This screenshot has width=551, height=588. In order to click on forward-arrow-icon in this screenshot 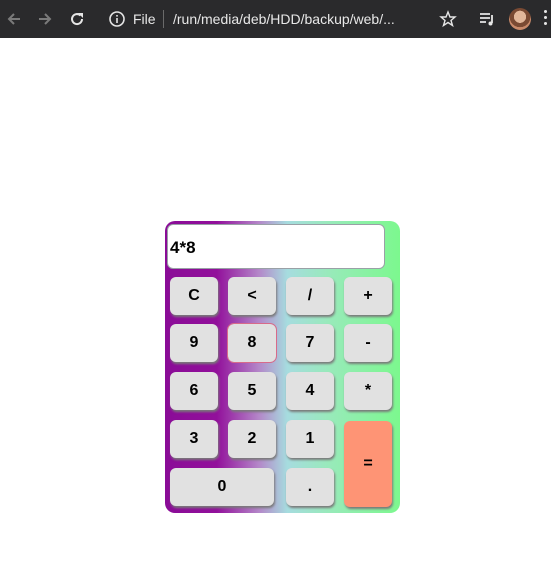, I will do `click(45, 19)`.